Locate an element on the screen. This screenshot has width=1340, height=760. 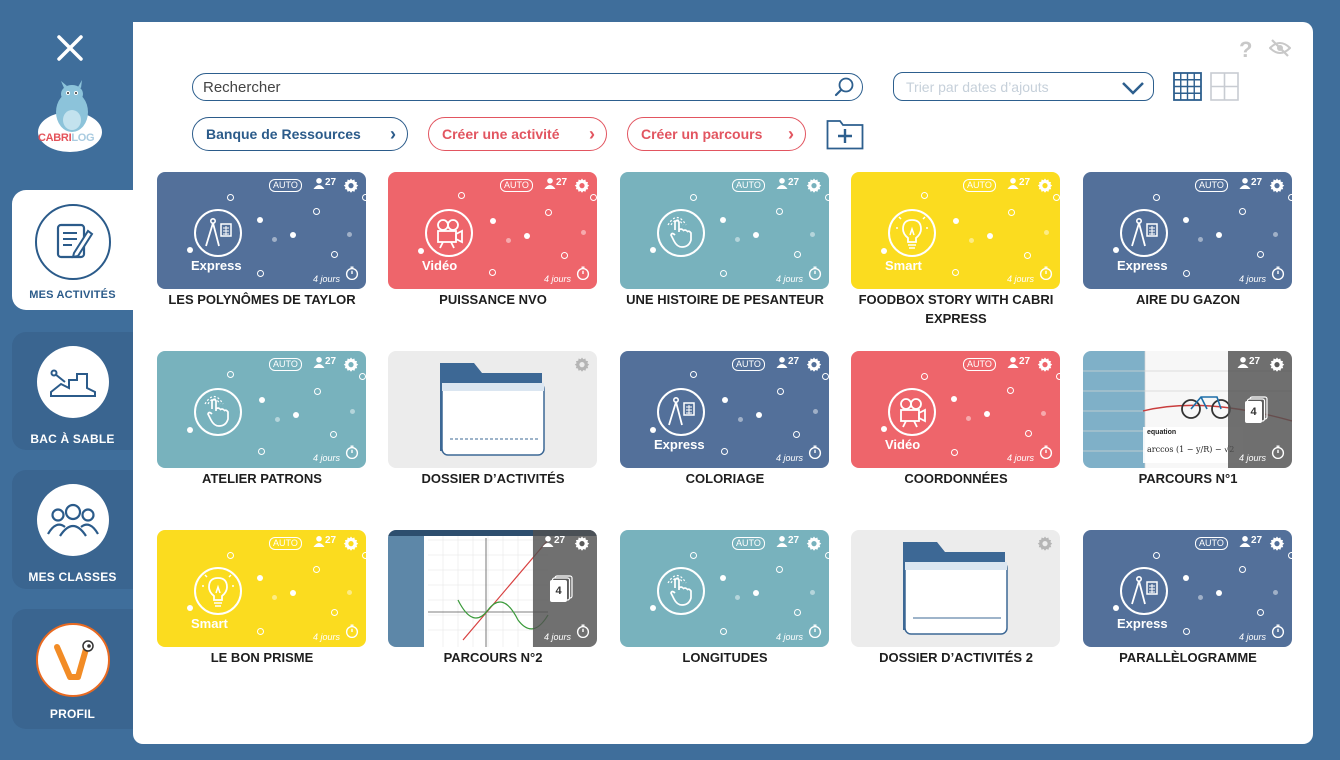
large-grid-view-icon is located at coordinates (1224, 89).